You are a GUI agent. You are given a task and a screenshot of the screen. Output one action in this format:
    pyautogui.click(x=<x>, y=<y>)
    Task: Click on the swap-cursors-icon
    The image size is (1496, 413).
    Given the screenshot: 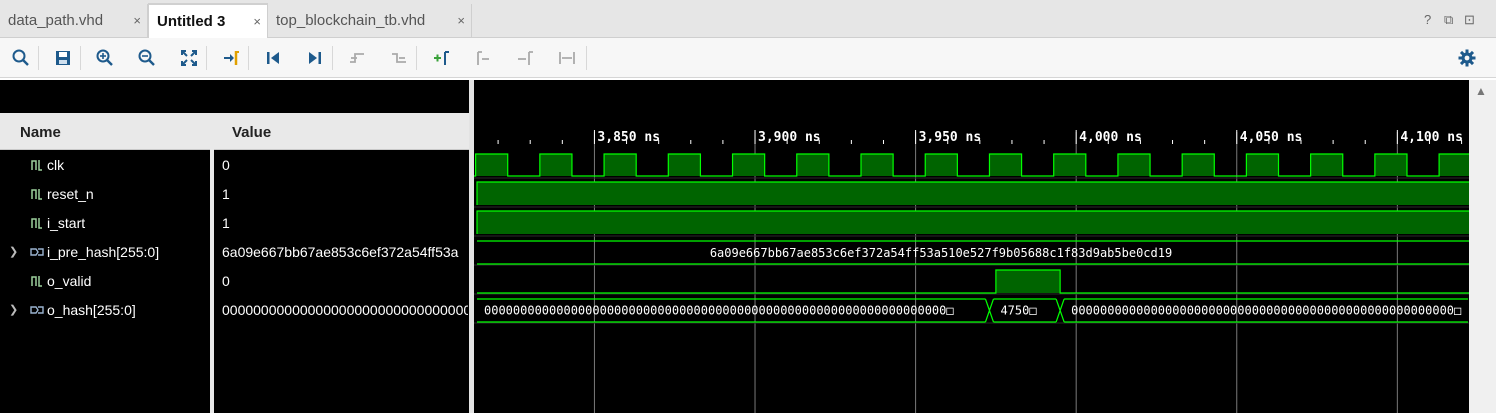 What is the action you would take?
    pyautogui.click(x=567, y=58)
    